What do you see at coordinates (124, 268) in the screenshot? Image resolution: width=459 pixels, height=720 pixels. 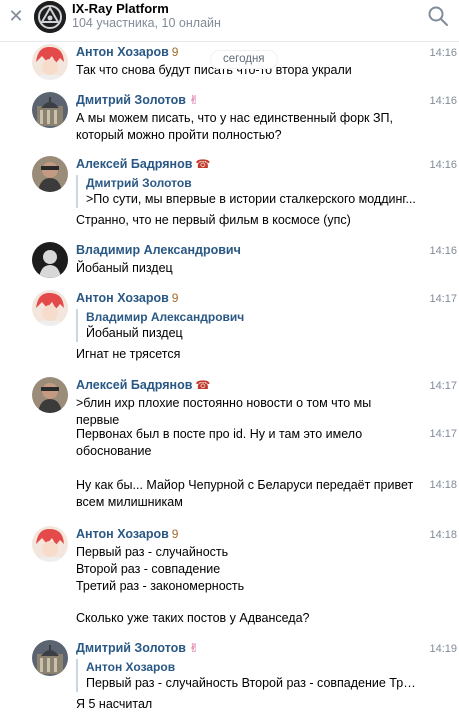 I see `message-text: Йобаный пиздец` at bounding box center [124, 268].